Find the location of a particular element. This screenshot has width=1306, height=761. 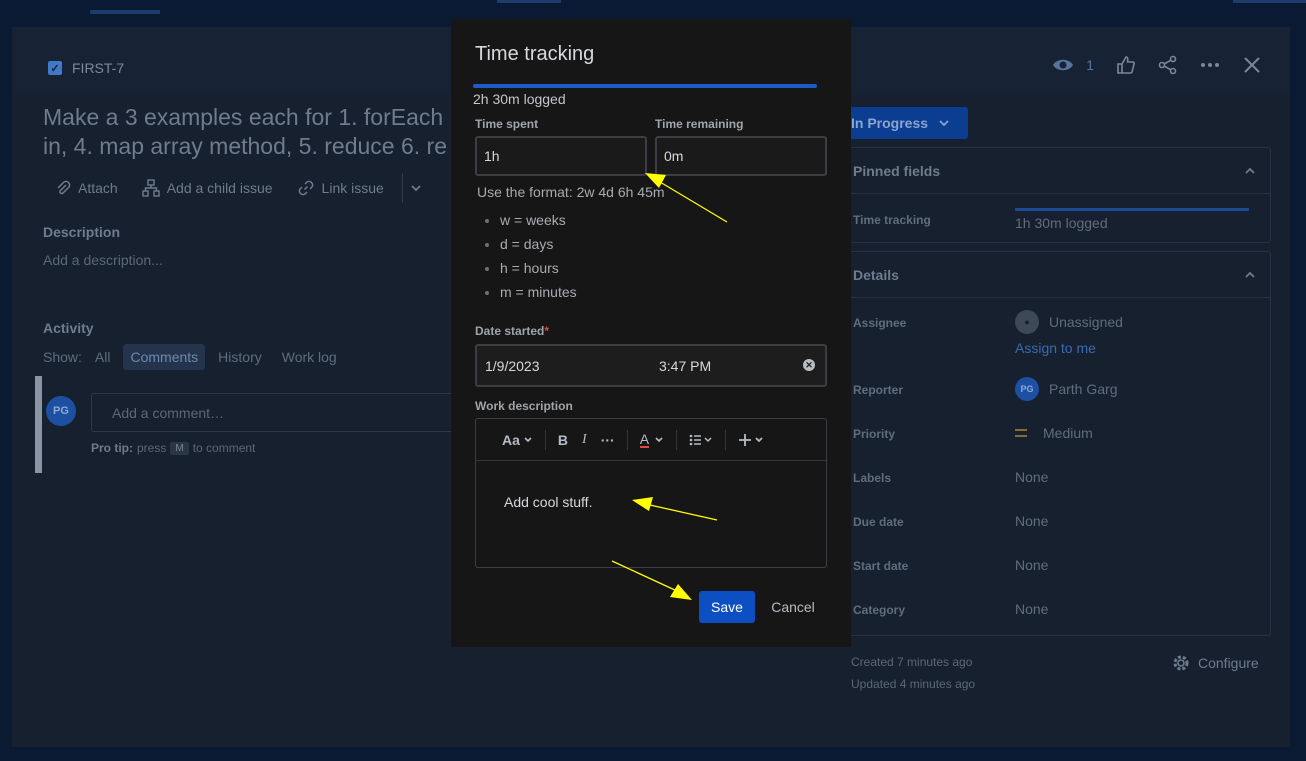

share-icon is located at coordinates (1168, 65).